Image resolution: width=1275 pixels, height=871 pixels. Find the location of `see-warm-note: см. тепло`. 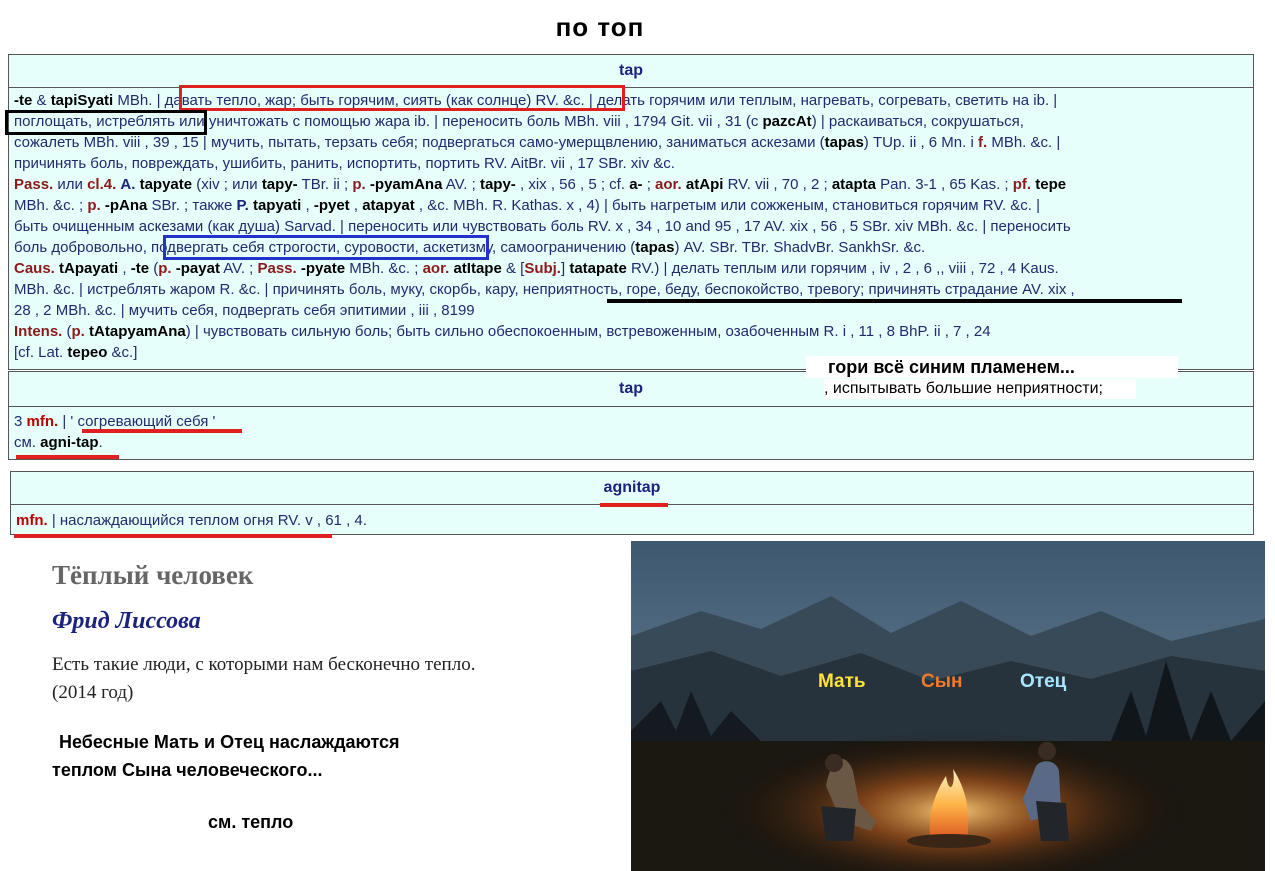

see-warm-note: см. тепло is located at coordinates (251, 822).